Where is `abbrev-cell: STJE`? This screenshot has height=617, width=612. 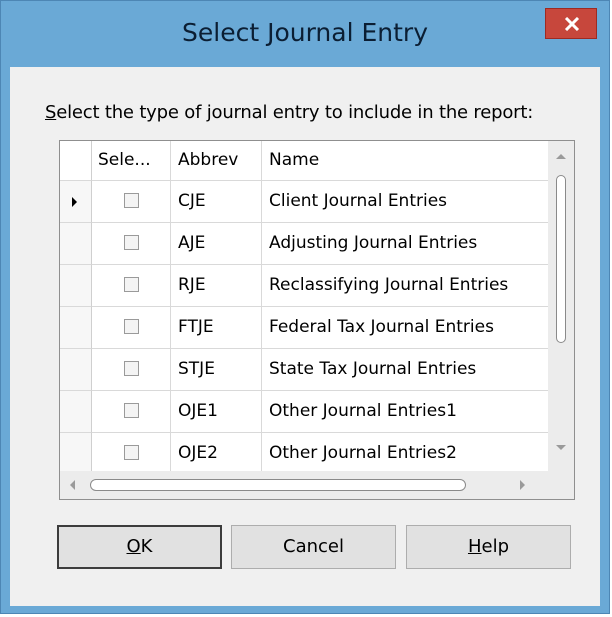 abbrev-cell: STJE is located at coordinates (216, 370).